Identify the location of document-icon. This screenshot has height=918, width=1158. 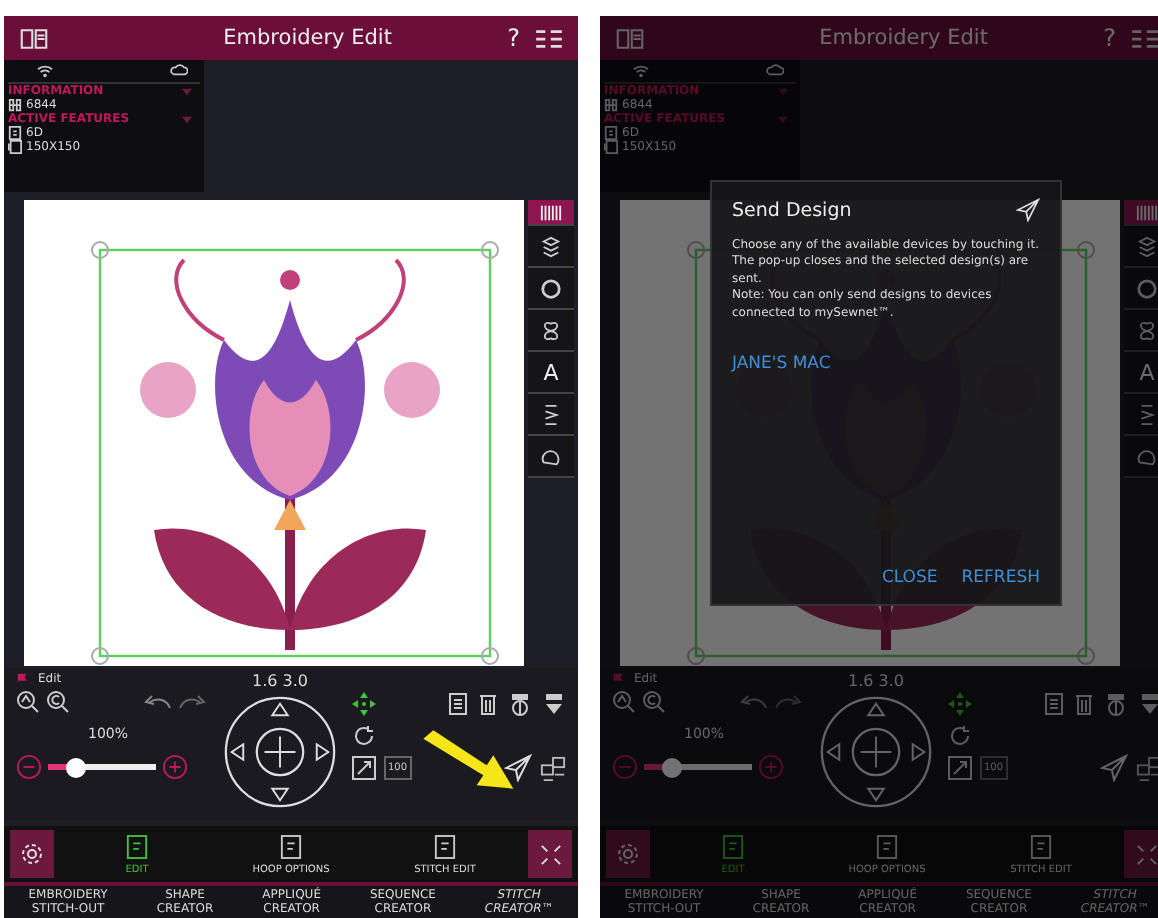
(458, 704).